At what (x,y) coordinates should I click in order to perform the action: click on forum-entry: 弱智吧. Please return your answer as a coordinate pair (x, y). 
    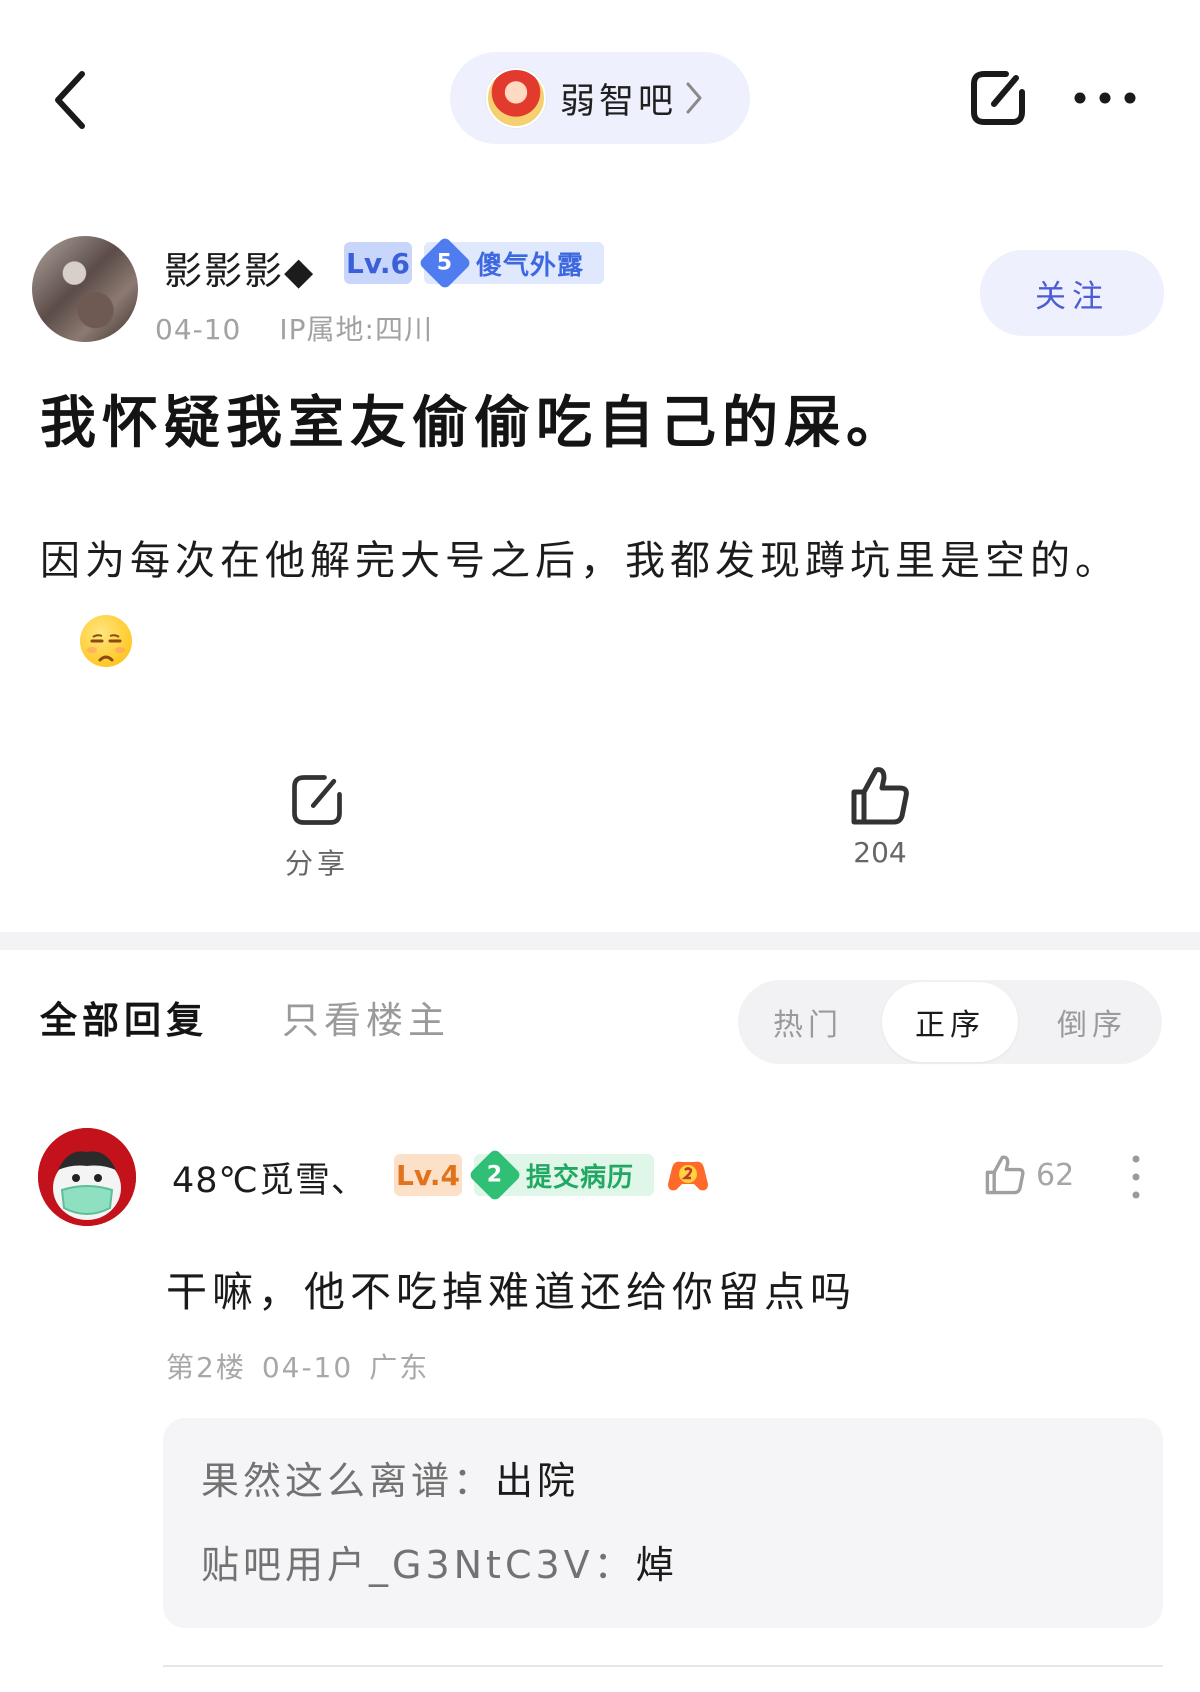
    Looking at the image, I should click on (600, 98).